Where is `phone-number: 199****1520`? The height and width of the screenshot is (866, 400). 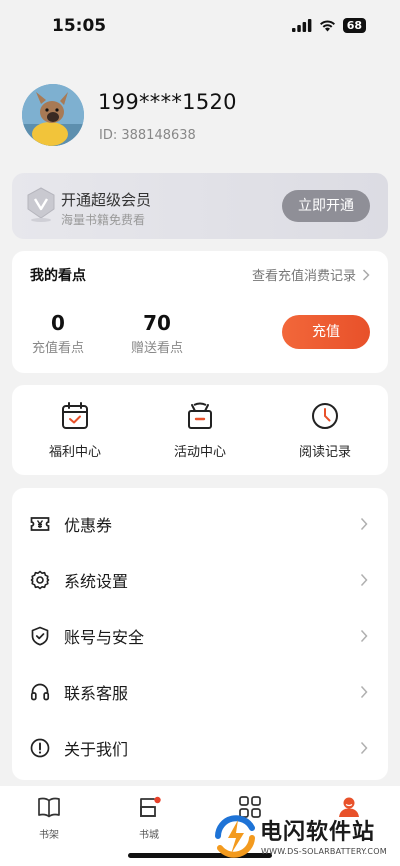 phone-number: 199****1520 is located at coordinates (167, 102).